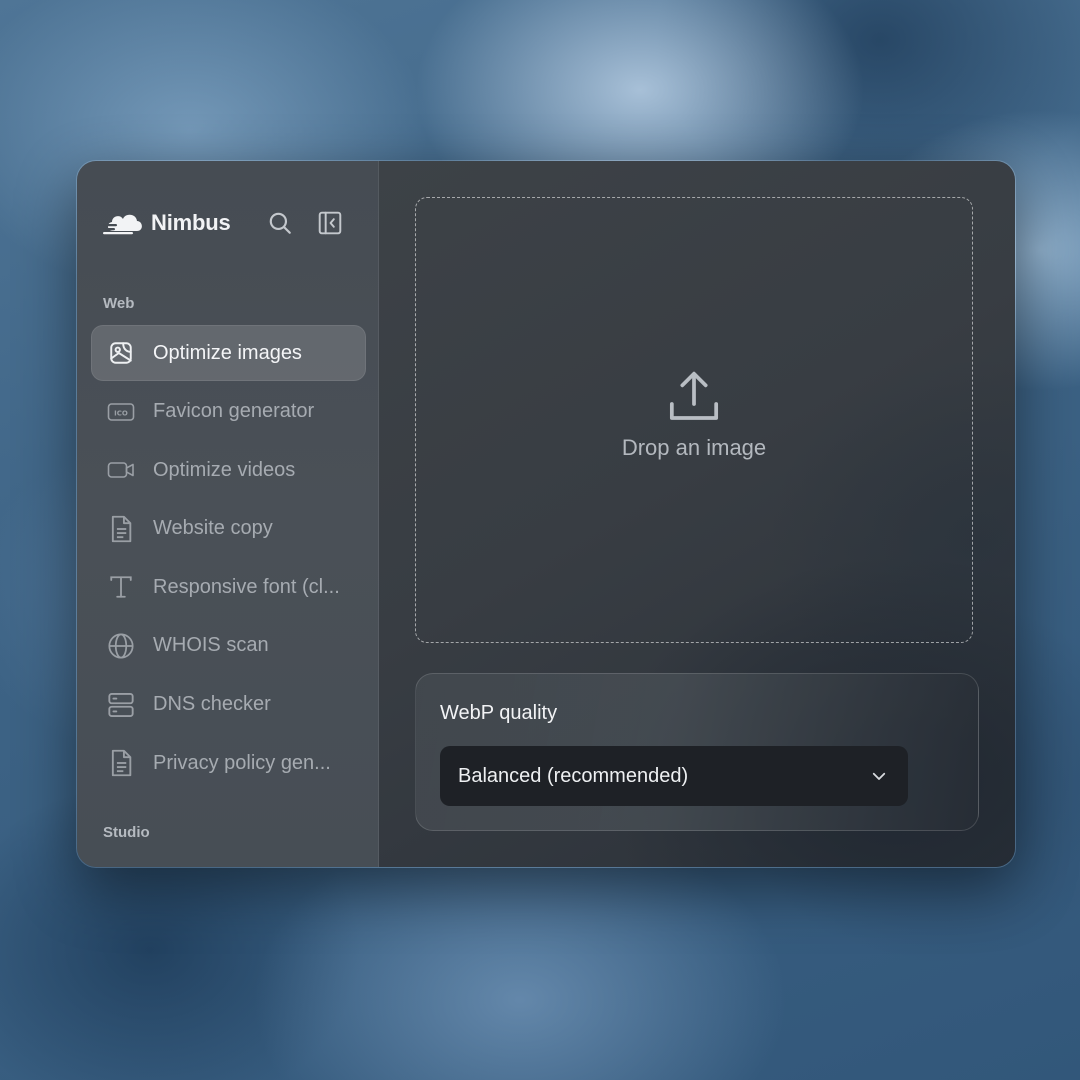  Describe the element at coordinates (126, 832) in the screenshot. I see `section-label-studio: Studio` at that location.